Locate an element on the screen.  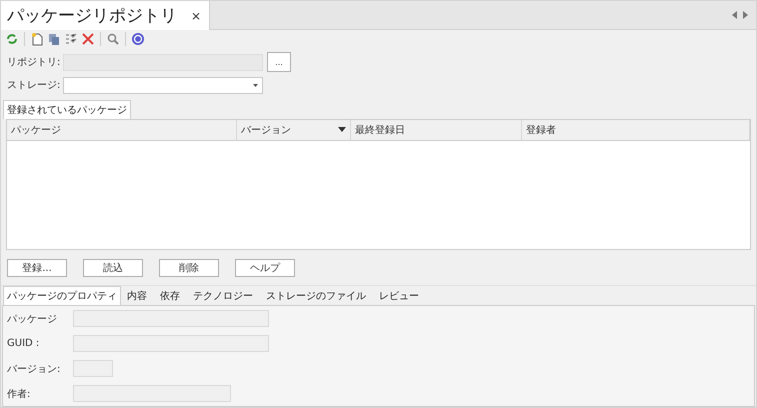
column-header: パッケージ is located at coordinates (122, 130).